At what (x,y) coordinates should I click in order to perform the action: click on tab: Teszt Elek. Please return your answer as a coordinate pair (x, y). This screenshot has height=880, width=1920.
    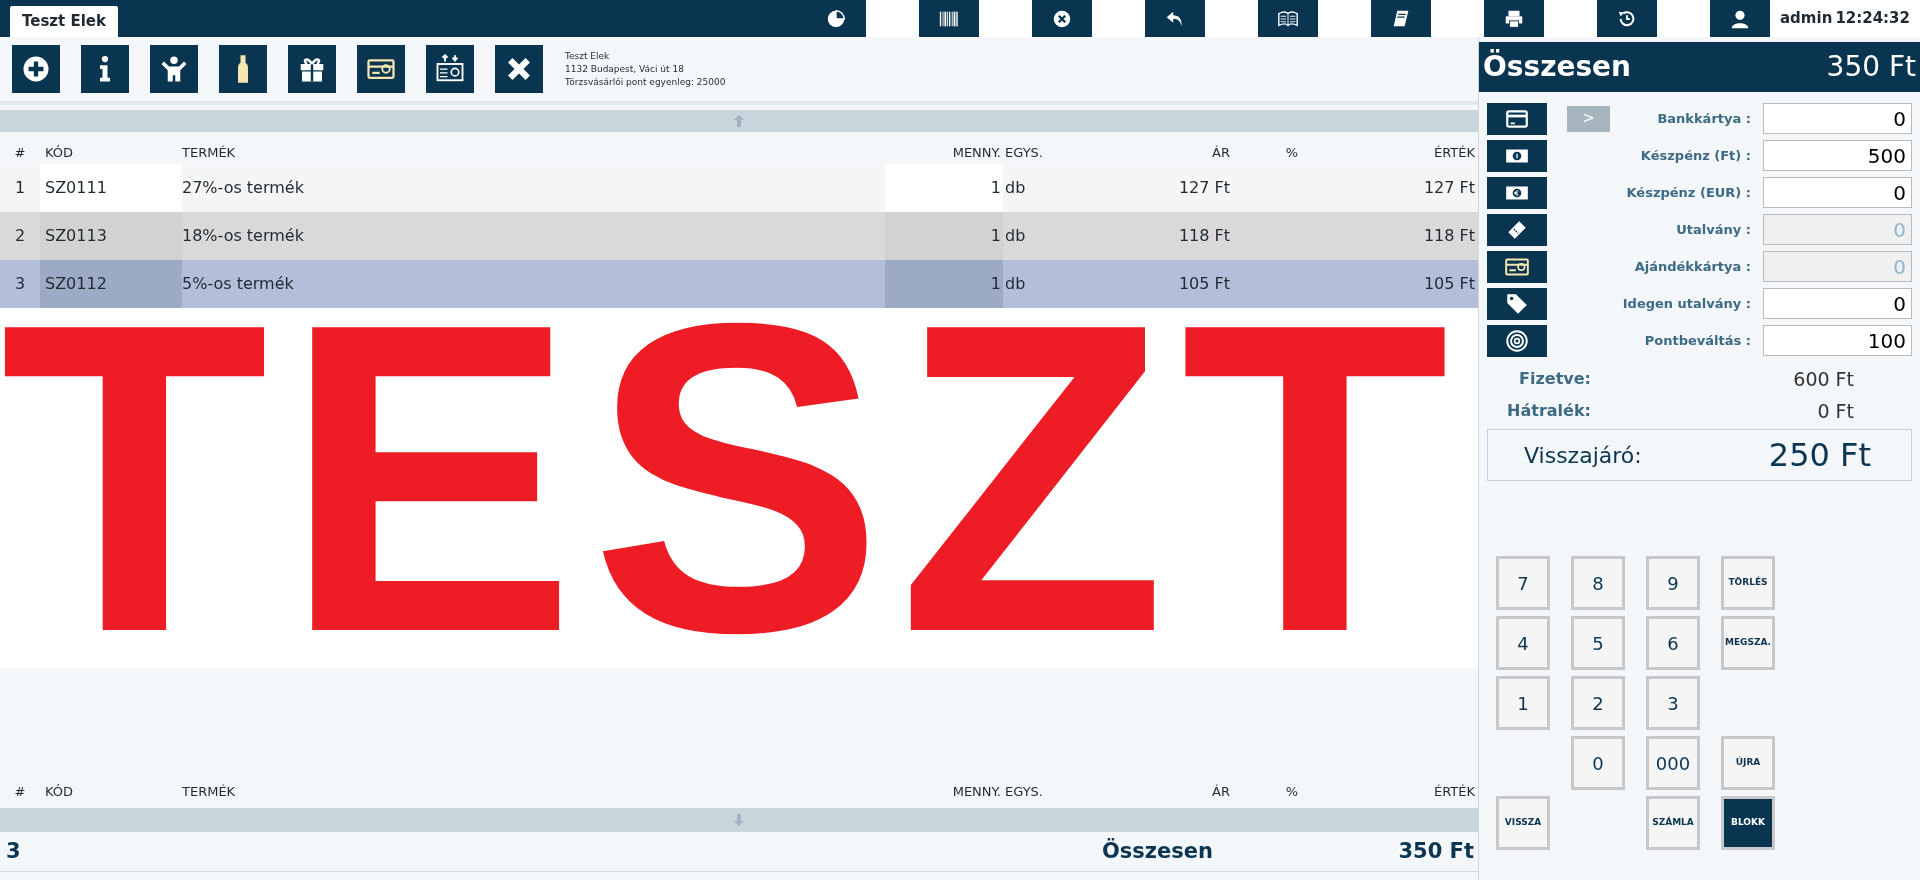
    Looking at the image, I should click on (64, 21).